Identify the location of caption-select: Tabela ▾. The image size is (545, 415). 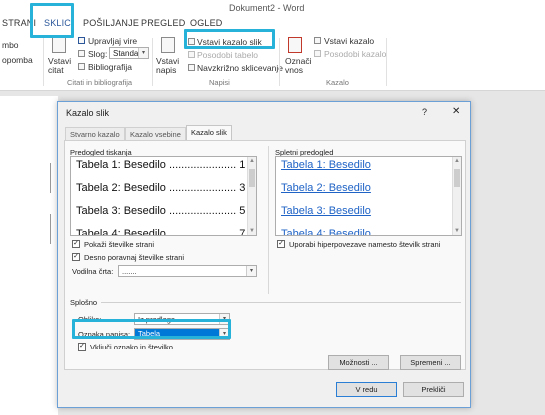
(182, 334).